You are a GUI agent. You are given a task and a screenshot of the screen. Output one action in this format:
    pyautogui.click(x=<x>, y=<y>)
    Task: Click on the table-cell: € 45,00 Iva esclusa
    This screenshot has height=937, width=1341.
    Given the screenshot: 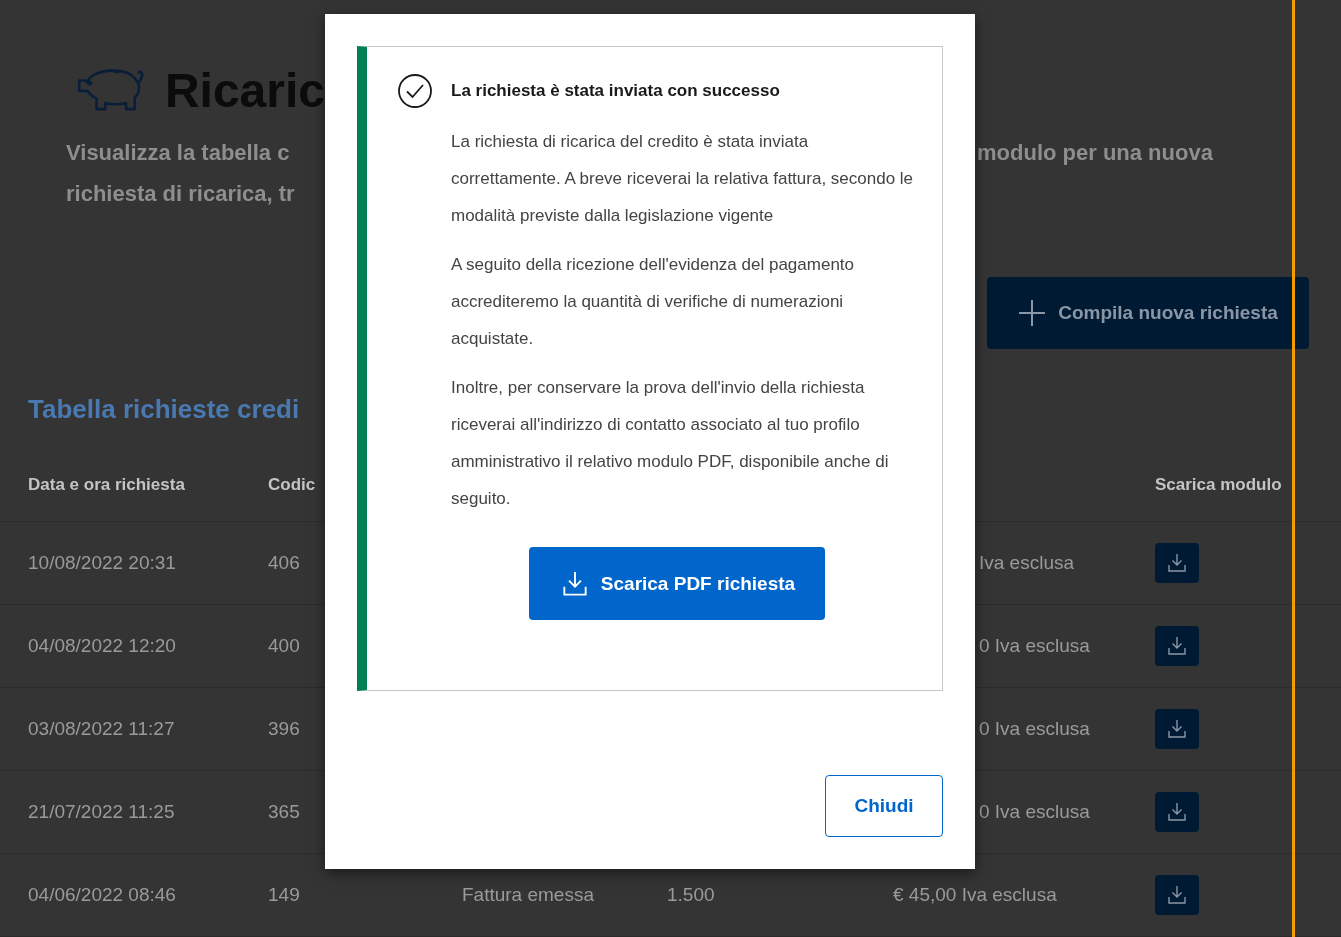 What is the action you would take?
    pyautogui.click(x=975, y=894)
    